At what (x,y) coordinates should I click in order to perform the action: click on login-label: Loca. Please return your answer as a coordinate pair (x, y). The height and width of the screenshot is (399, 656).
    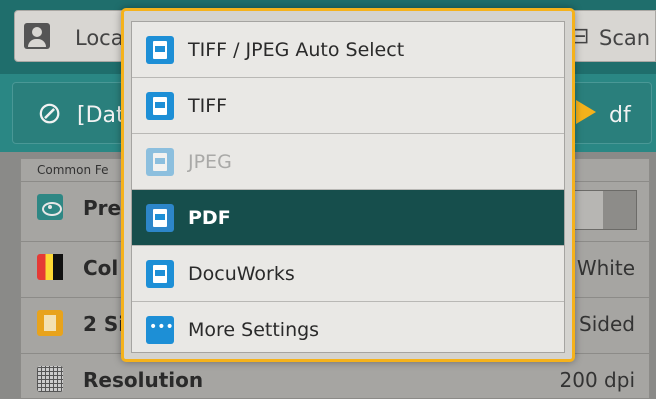
    Looking at the image, I should click on (99, 38).